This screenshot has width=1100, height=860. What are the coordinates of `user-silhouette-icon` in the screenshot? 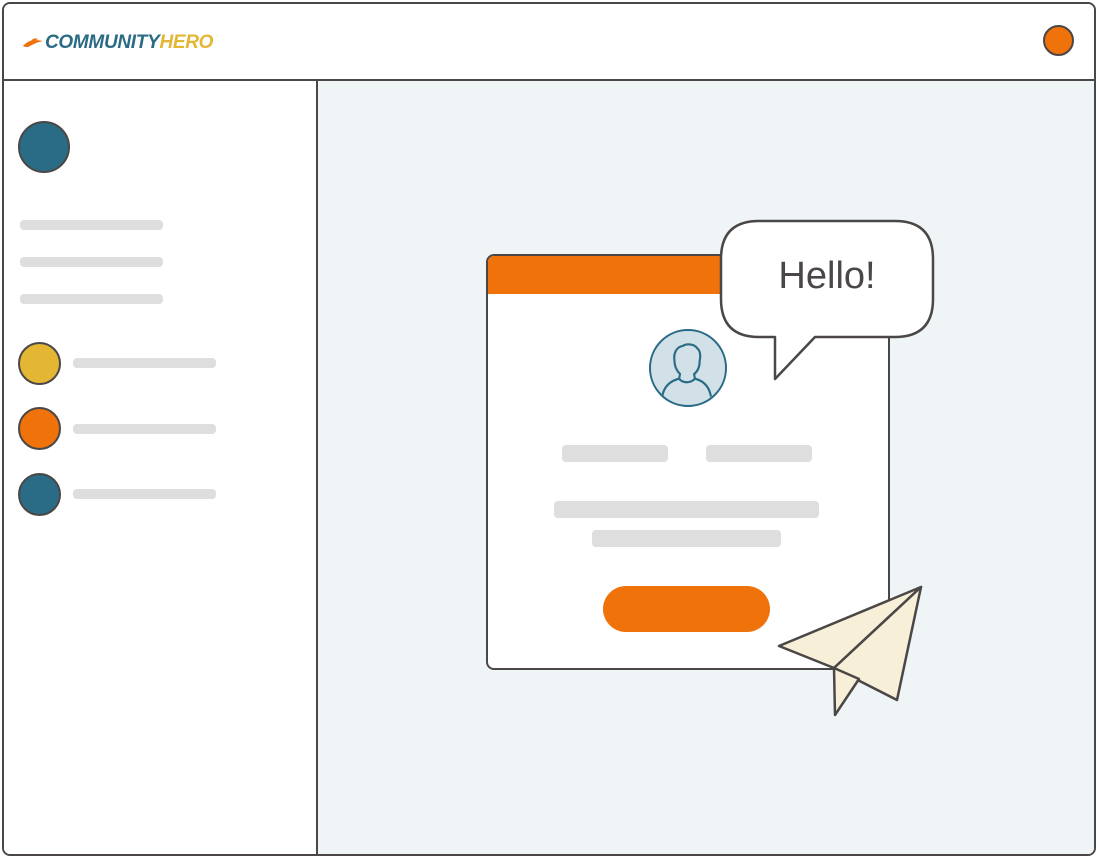 It's located at (688, 368).